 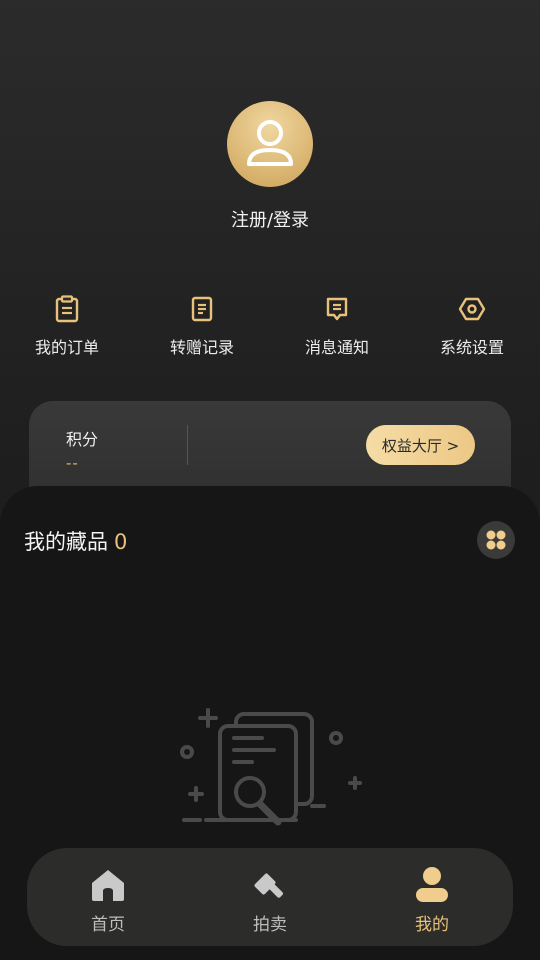 What do you see at coordinates (271, 767) in the screenshot?
I see `empty-search-document-icon` at bounding box center [271, 767].